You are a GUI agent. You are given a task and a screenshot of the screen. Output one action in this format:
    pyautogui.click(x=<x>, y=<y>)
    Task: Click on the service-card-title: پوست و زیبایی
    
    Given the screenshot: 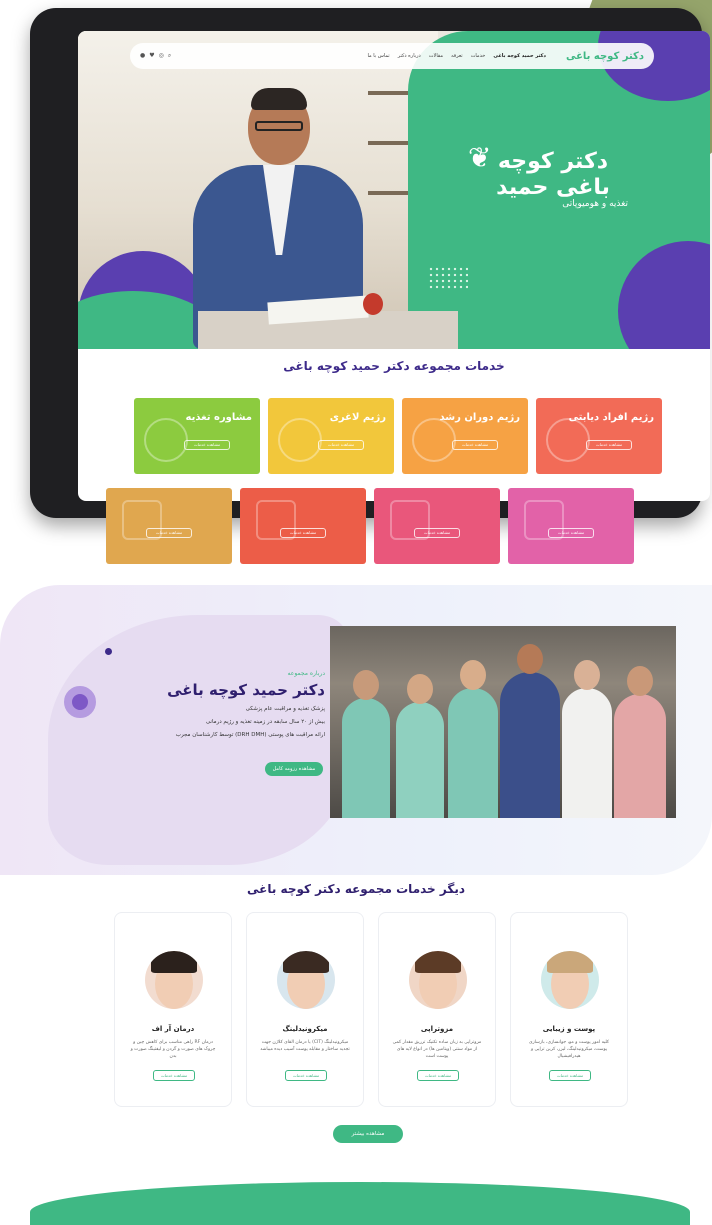 What is the action you would take?
    pyautogui.click(x=569, y=1029)
    